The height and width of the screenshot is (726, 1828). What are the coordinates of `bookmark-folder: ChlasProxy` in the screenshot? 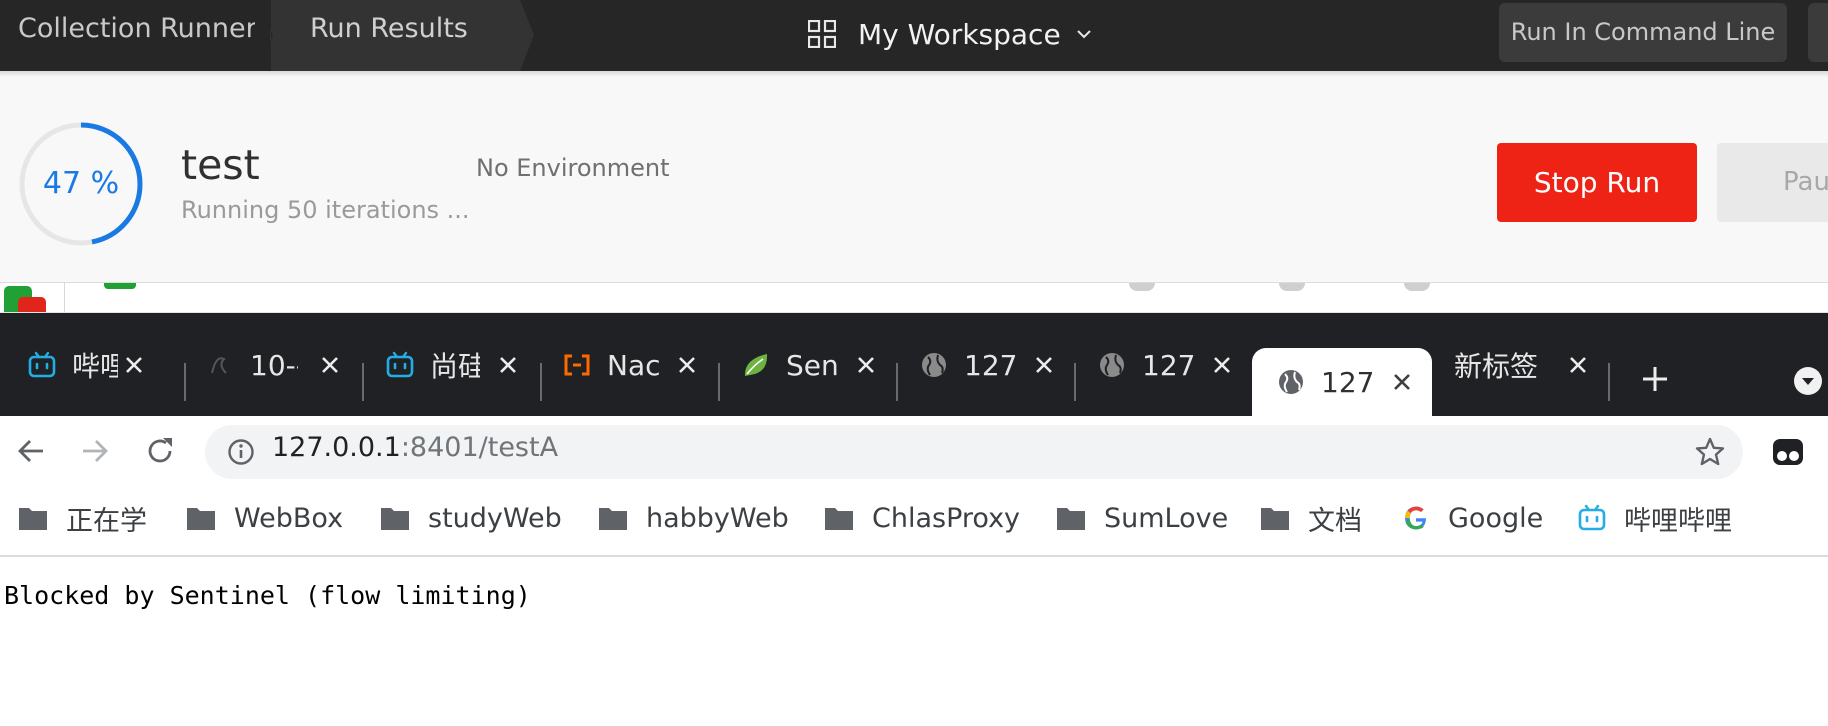 It's located at (922, 518).